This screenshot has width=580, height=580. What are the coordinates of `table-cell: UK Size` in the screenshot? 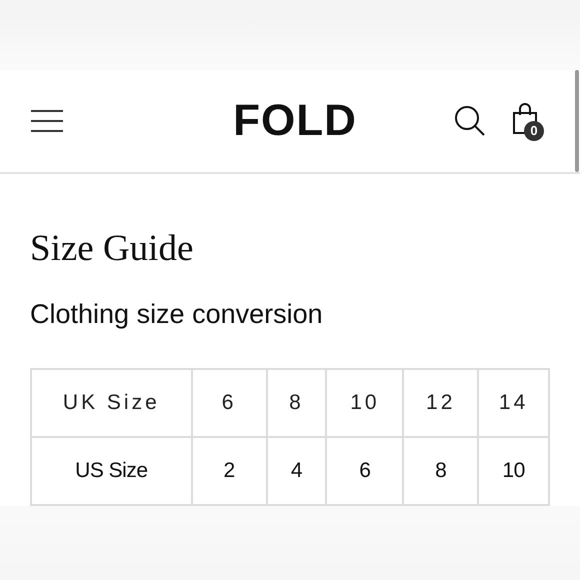 It's located at (112, 403).